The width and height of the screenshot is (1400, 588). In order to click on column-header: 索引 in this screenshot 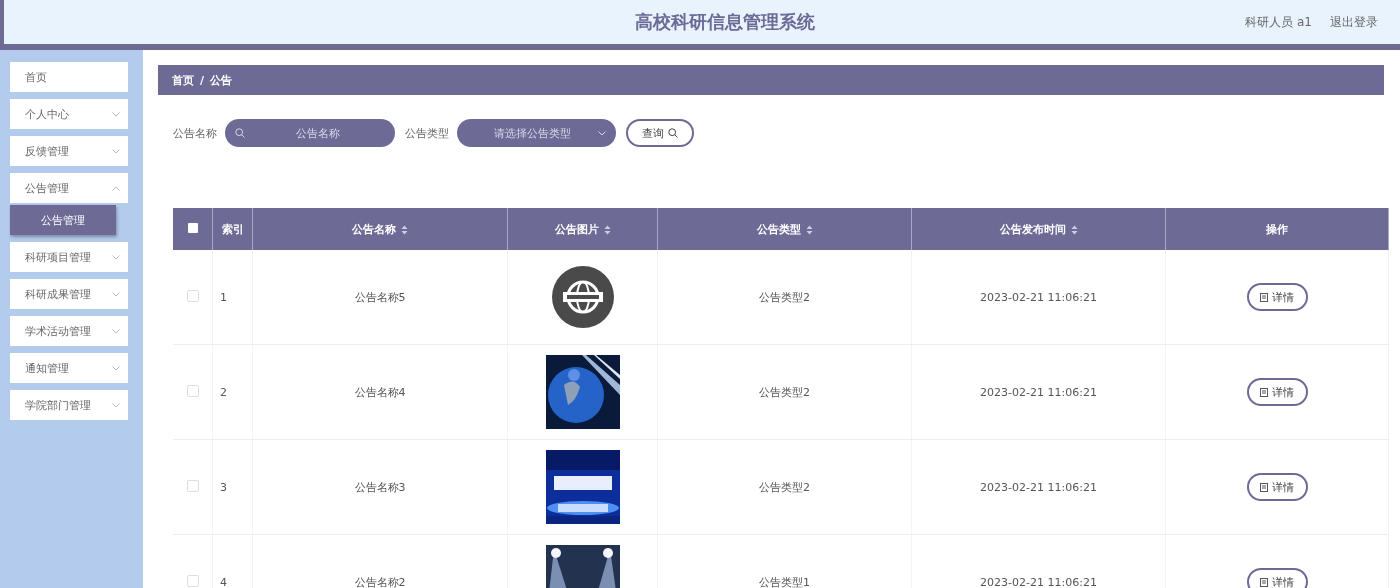, I will do `click(232, 229)`.